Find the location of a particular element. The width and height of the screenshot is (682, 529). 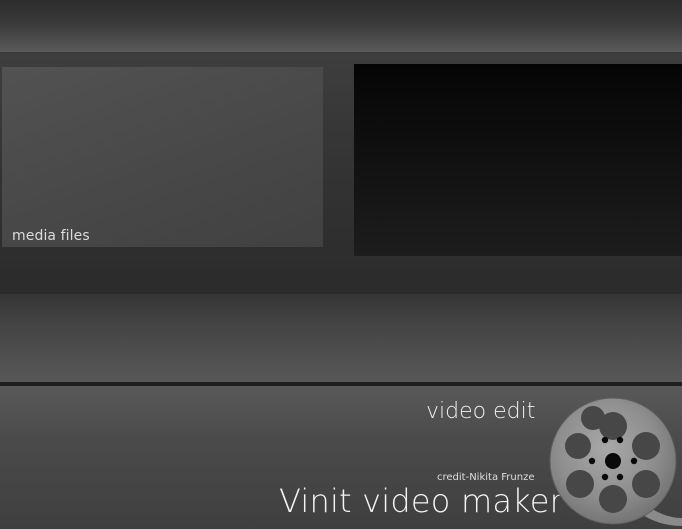

media-files-label: media files is located at coordinates (51, 236).